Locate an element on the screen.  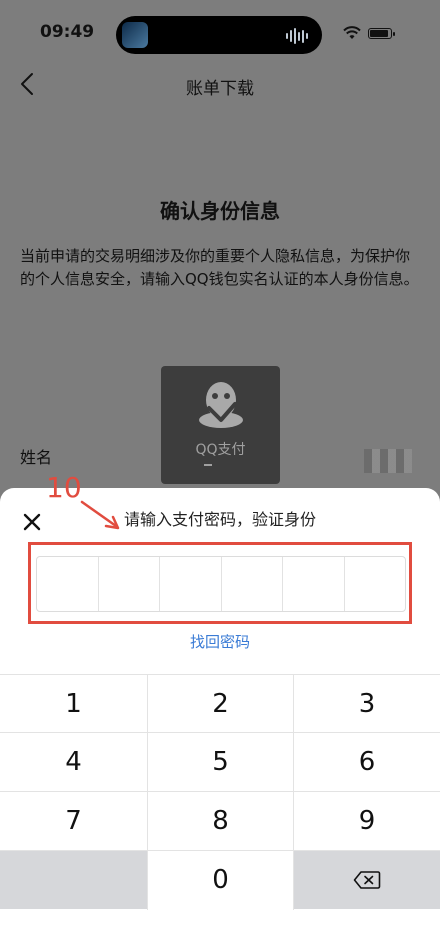
qq-pay-dash is located at coordinates (208, 465).